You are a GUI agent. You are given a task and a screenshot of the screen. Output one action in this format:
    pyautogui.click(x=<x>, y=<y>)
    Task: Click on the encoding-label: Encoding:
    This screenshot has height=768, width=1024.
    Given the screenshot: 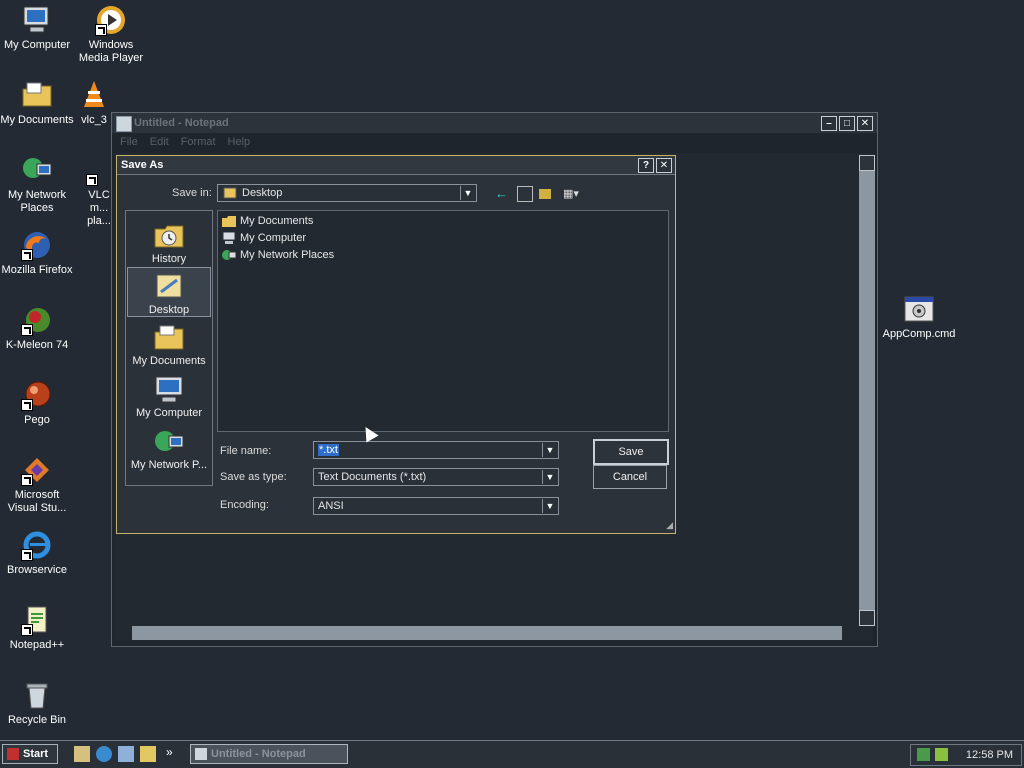 What is the action you would take?
    pyautogui.click(x=244, y=505)
    